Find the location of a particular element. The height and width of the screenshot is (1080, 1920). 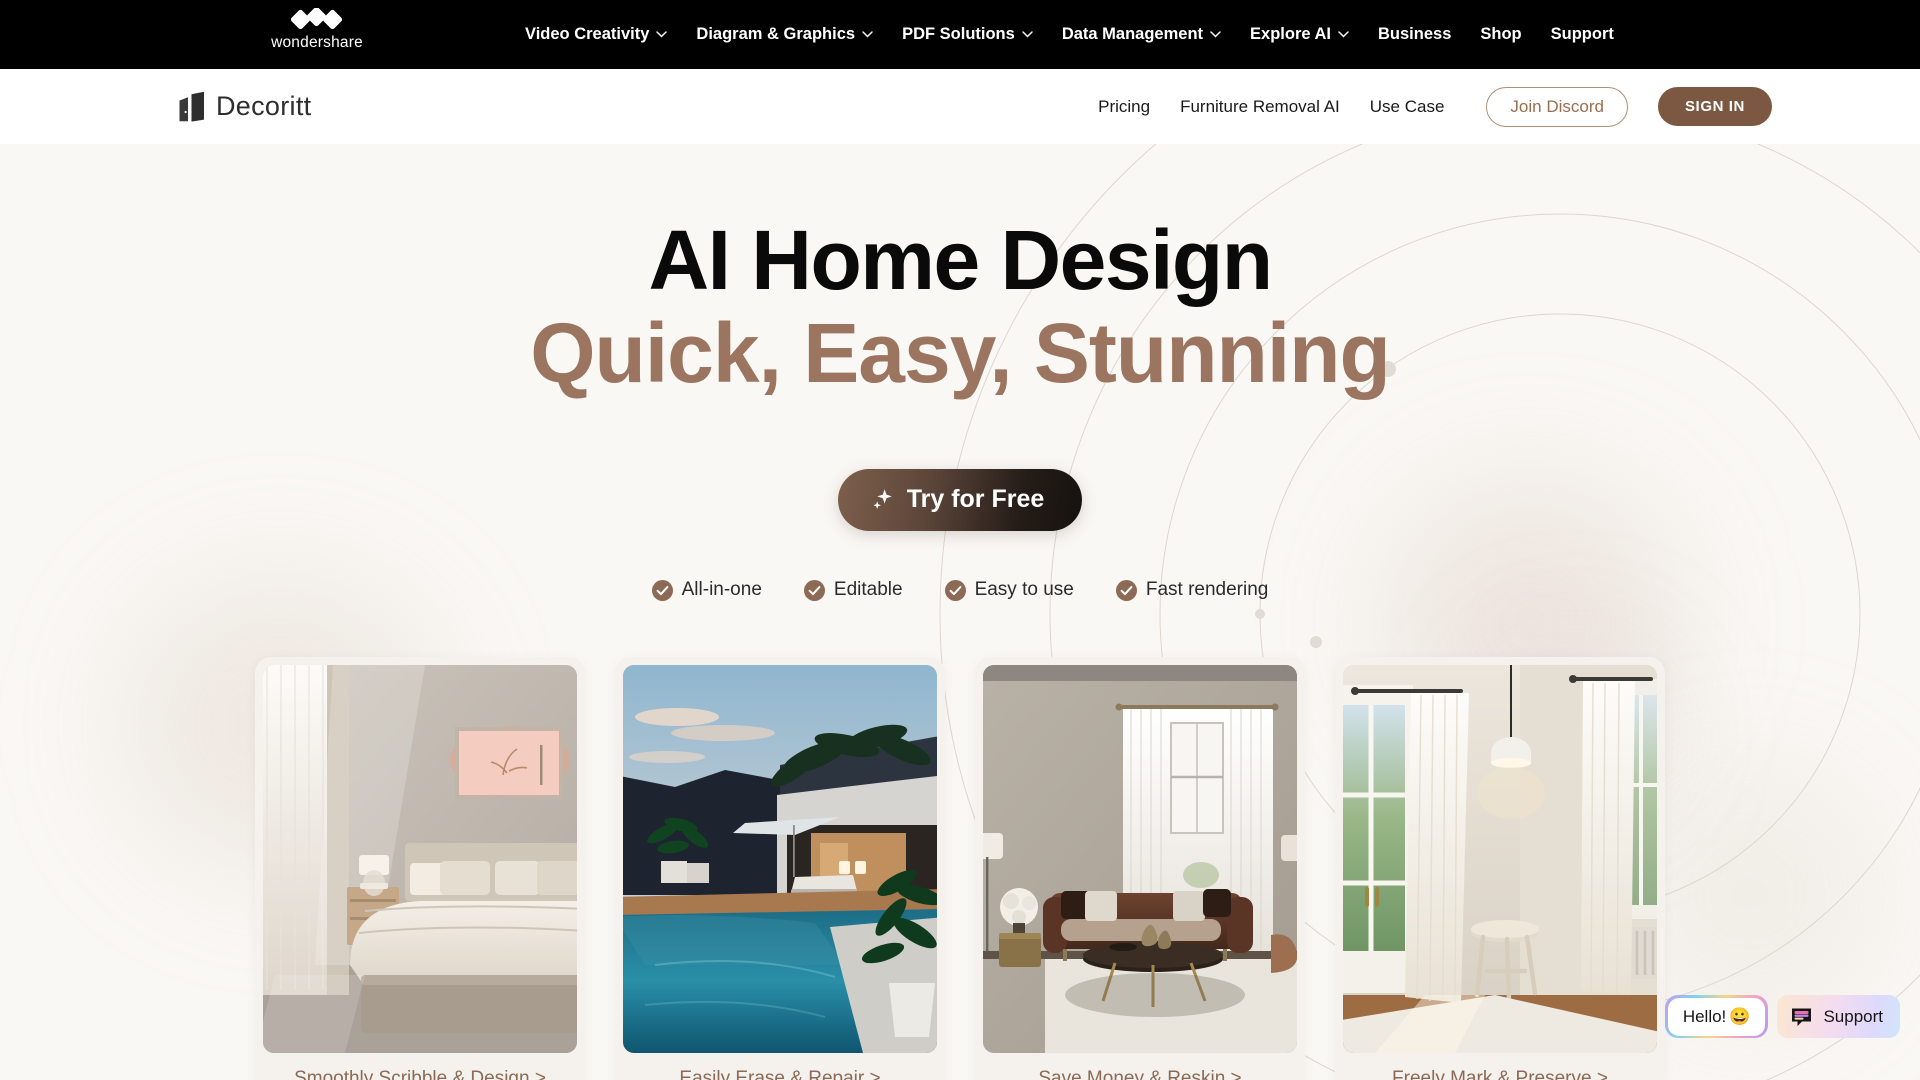

card-caption: Save Money & Reskin > is located at coordinates (1140, 1074).